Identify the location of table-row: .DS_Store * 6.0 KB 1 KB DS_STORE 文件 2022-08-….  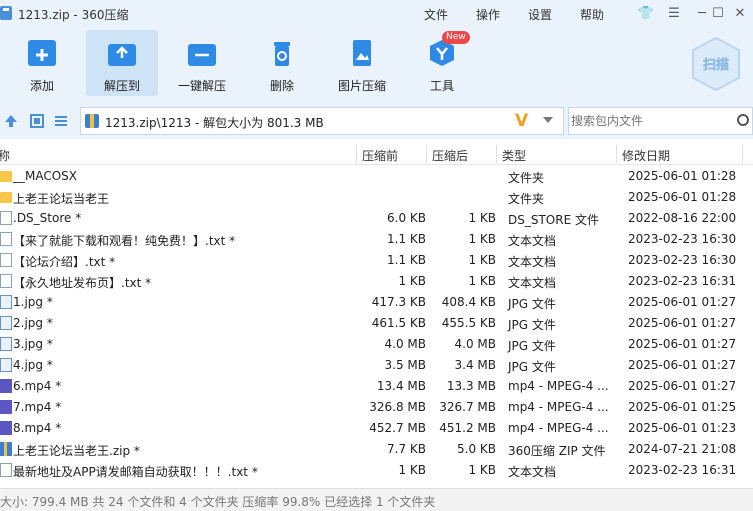
(376, 218).